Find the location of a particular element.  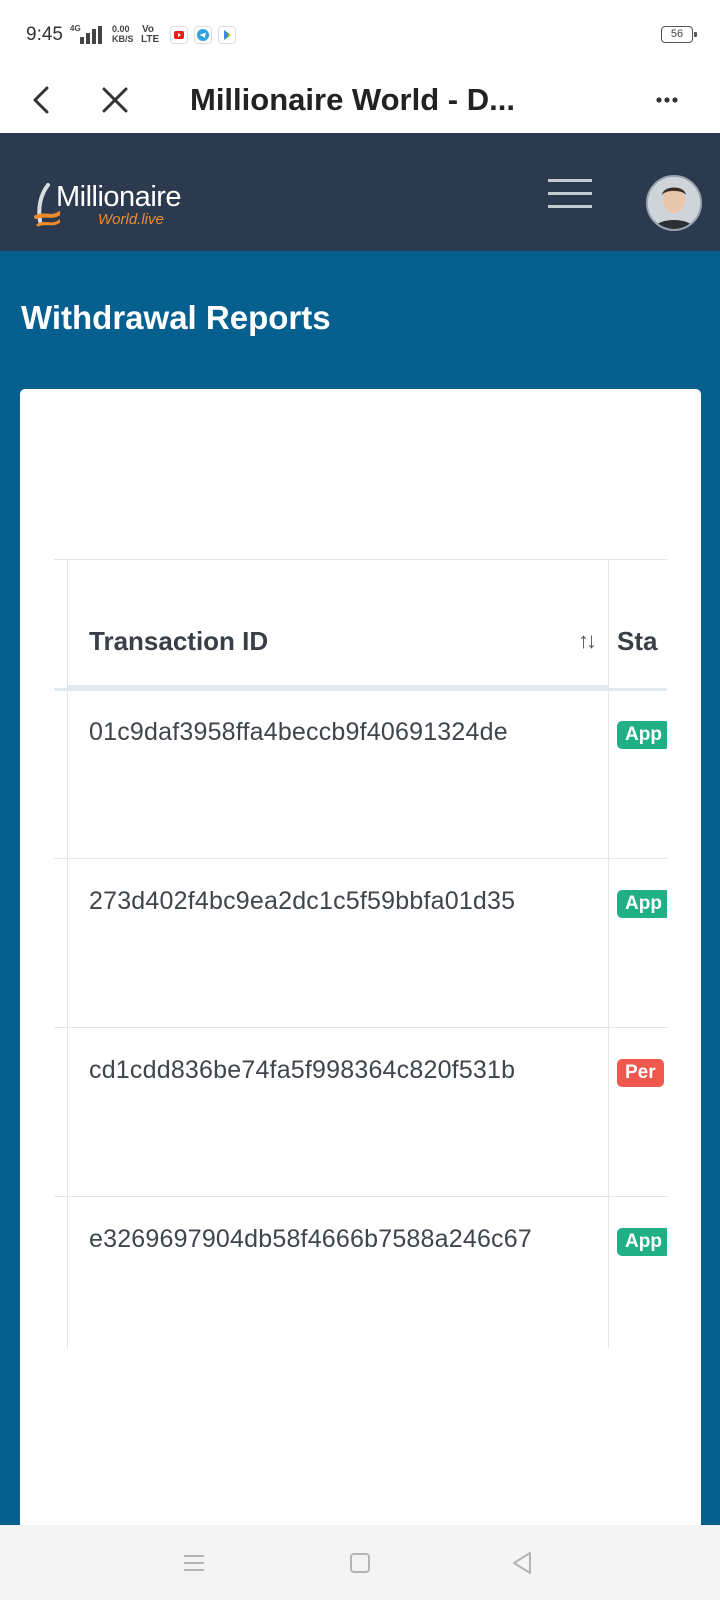

transaction-id: e3269697904db58f4666b7588a246c67 is located at coordinates (310, 1239).